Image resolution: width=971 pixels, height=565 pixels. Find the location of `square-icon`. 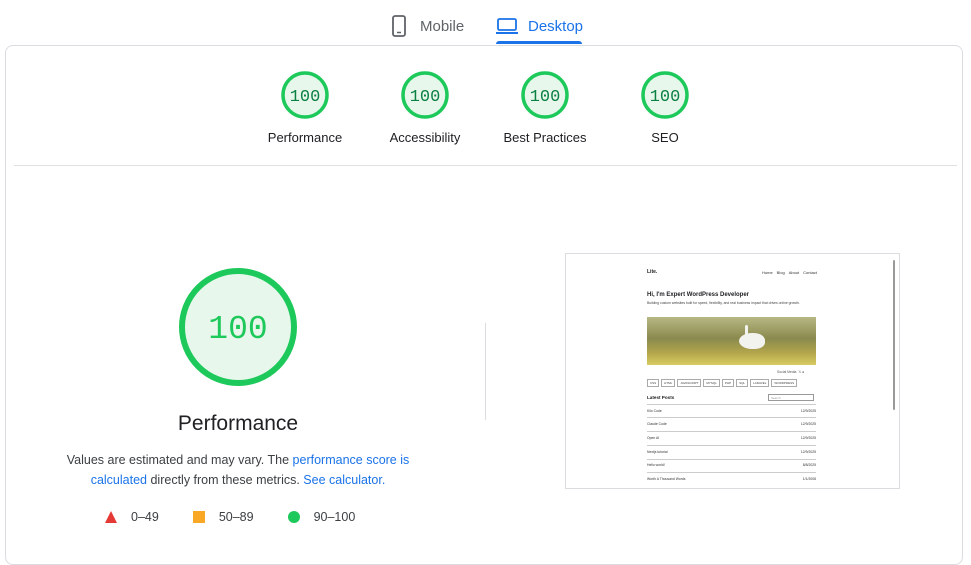

square-icon is located at coordinates (198, 517).